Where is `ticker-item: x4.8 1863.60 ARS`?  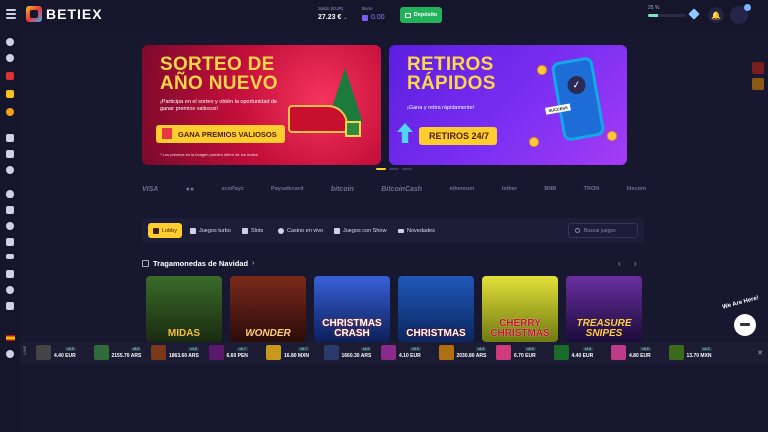
ticker-item: x4.8 1863.60 ARS is located at coordinates (175, 352).